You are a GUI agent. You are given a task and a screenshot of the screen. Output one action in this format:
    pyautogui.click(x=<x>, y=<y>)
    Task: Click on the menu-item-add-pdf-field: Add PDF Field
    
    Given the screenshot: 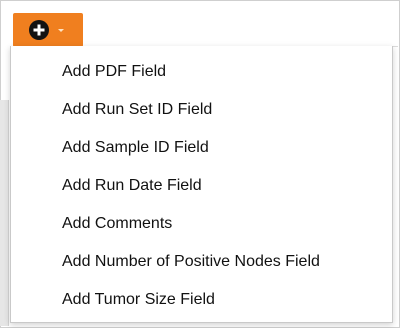 What is the action you would take?
    pyautogui.click(x=201, y=72)
    